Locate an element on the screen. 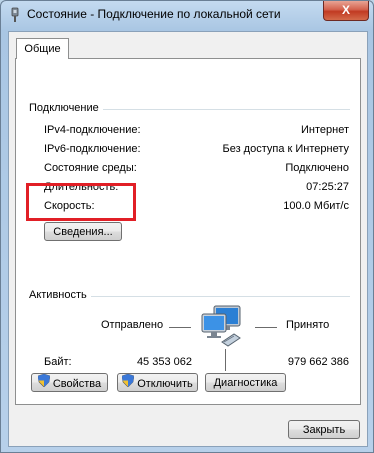 The height and width of the screenshot is (453, 374). close-button: Закрыть is located at coordinates (324, 429).